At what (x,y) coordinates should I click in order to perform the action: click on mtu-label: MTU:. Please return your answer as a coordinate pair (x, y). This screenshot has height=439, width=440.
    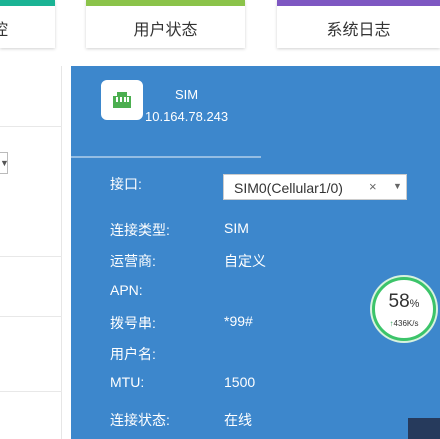
    Looking at the image, I should click on (127, 382).